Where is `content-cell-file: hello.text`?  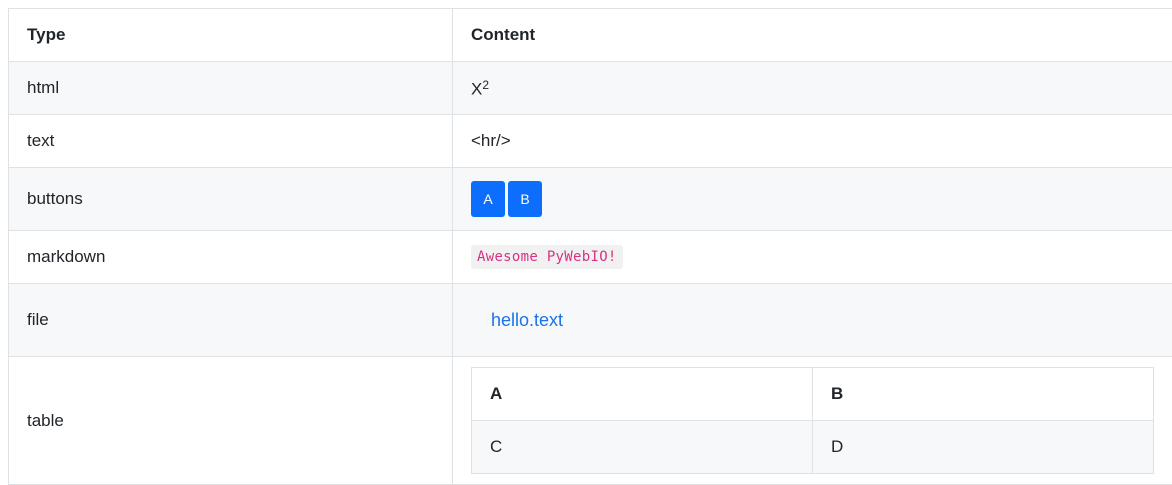
content-cell-file: hello.text is located at coordinates (812, 320).